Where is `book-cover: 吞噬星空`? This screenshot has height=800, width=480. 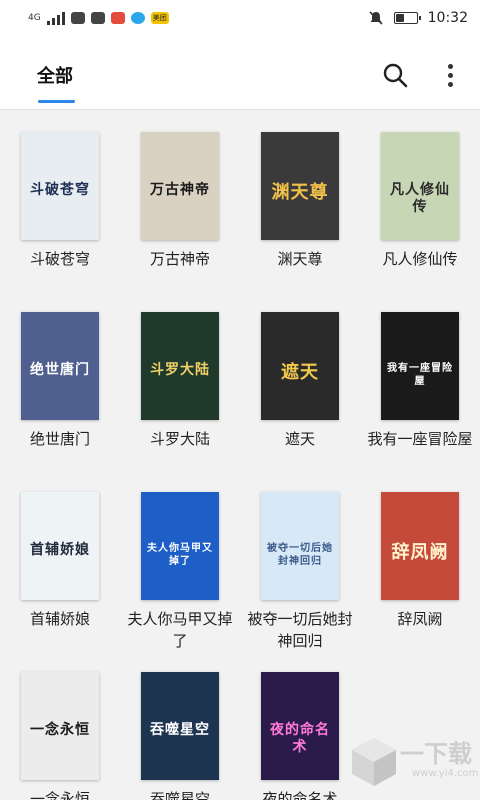
book-cover: 吞噬星空 is located at coordinates (180, 726).